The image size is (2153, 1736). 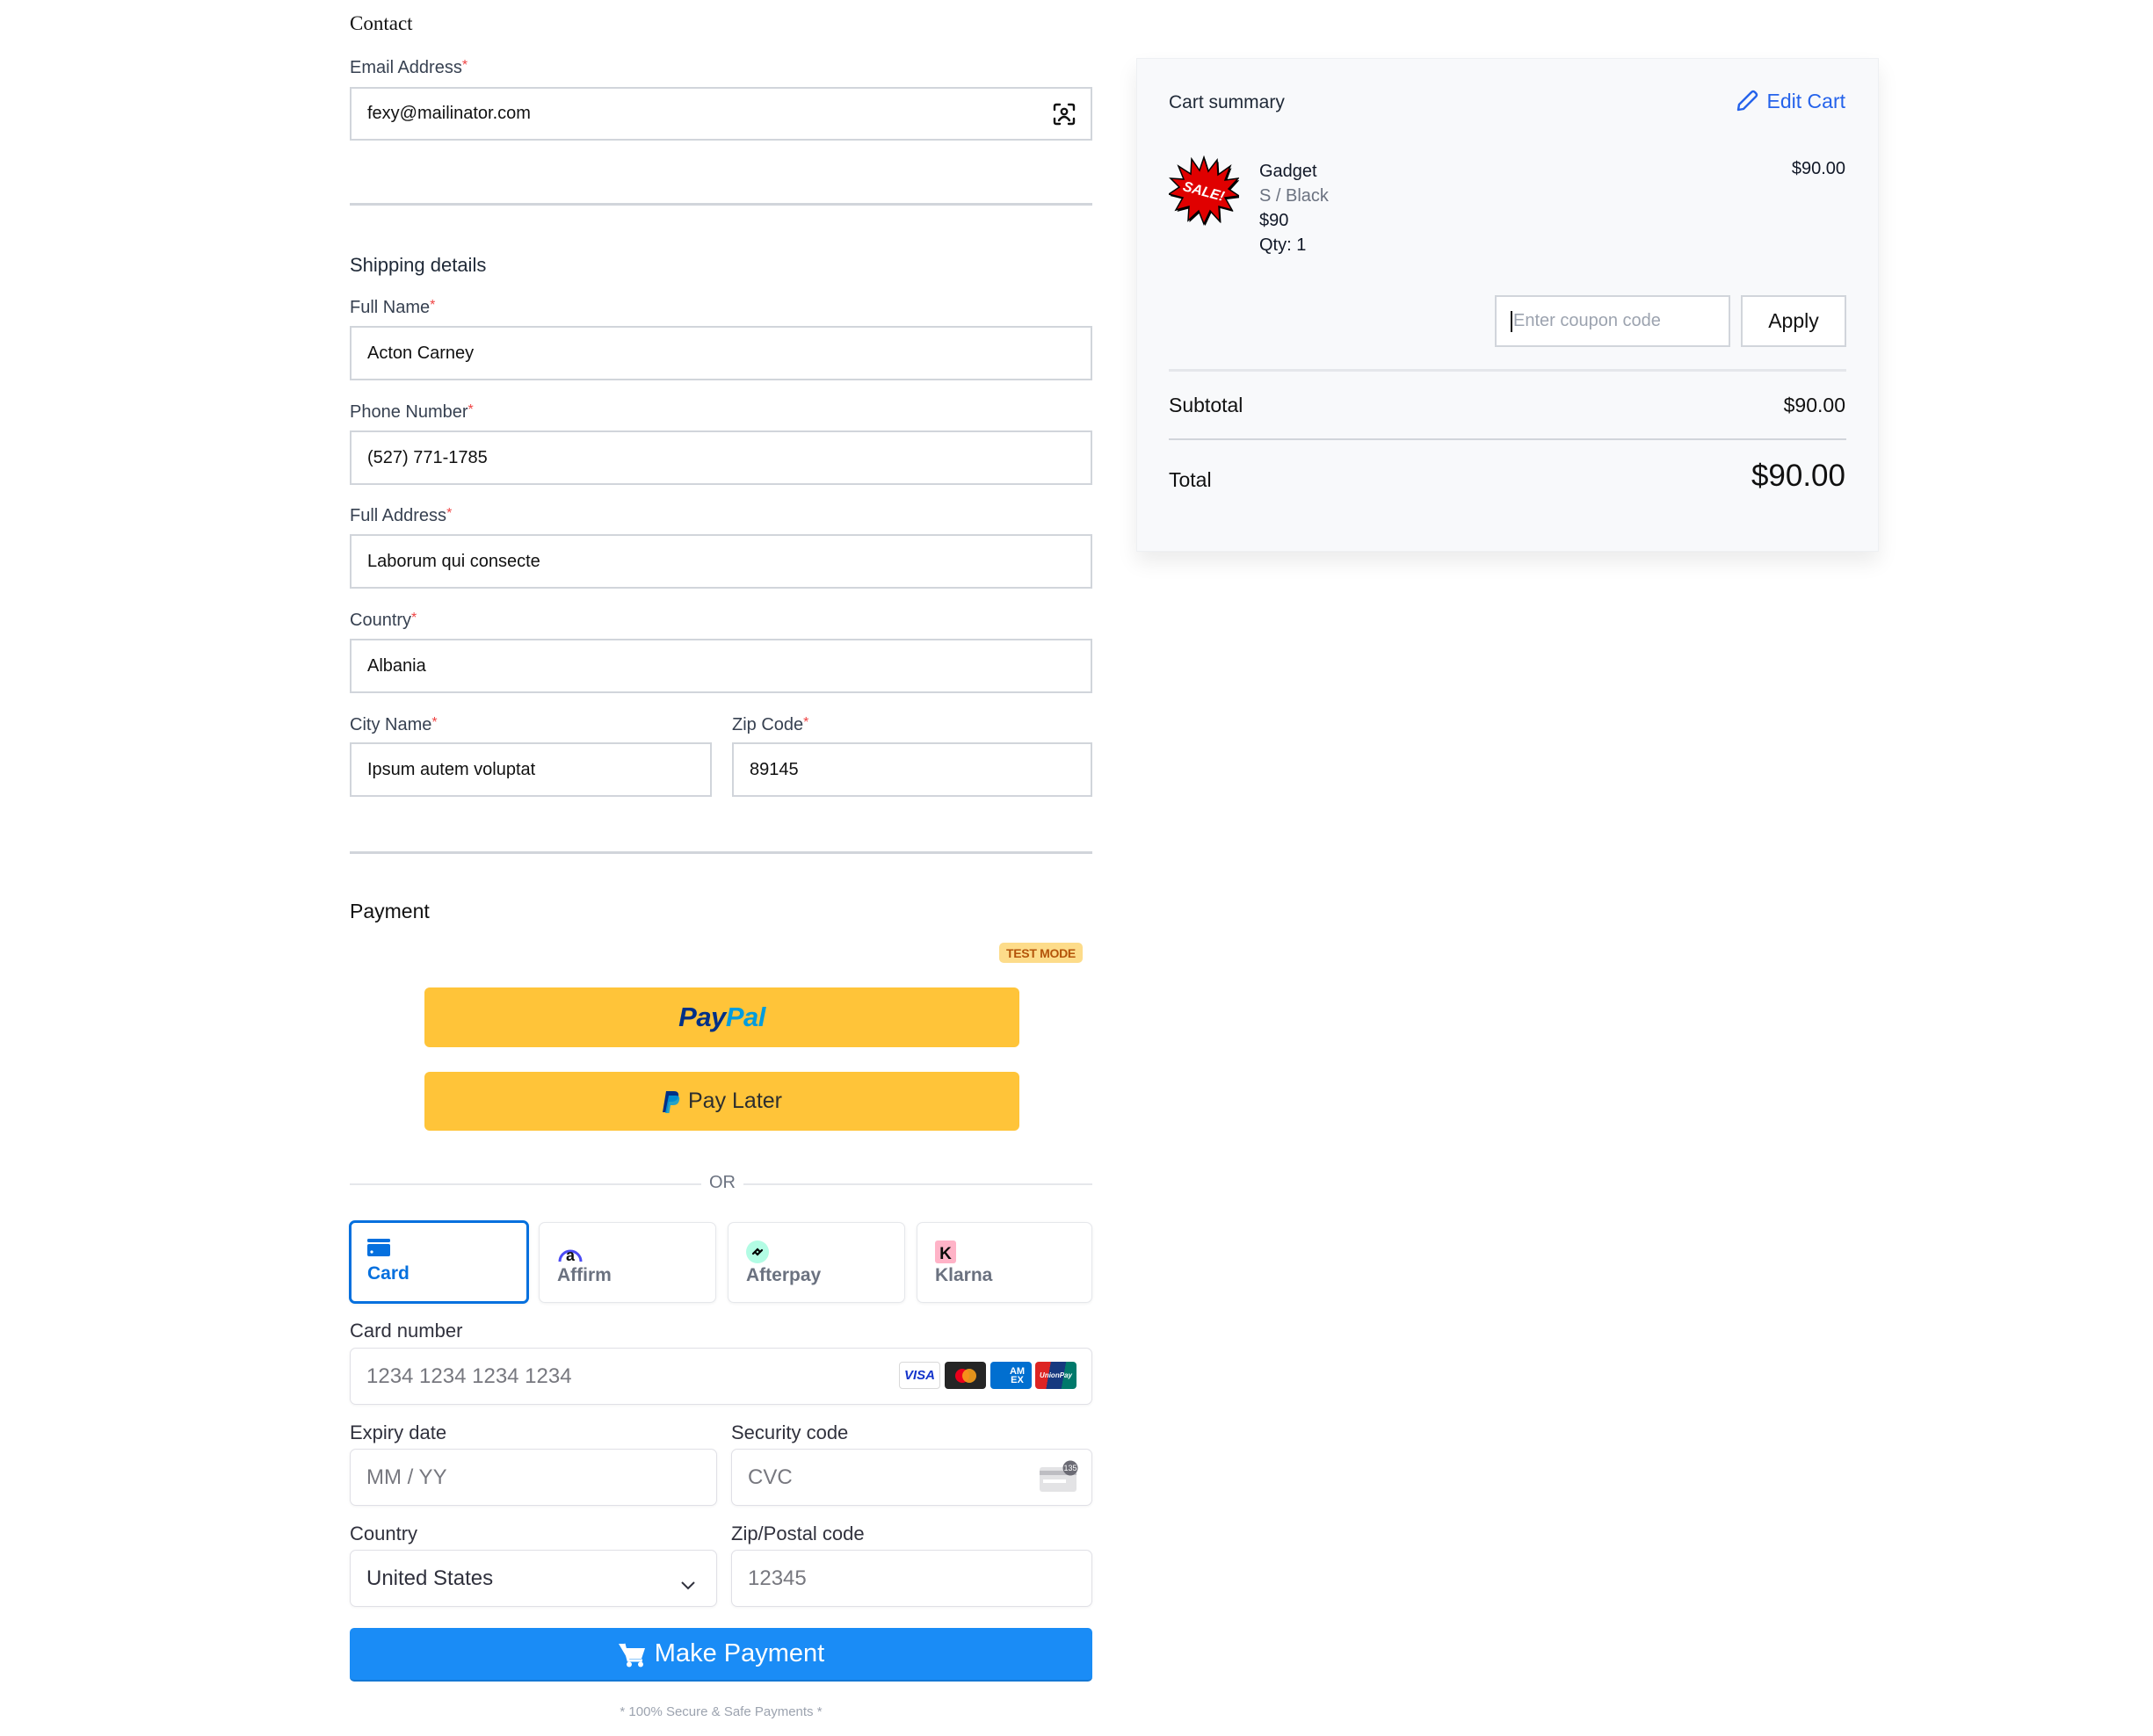 I want to click on address-label-text: Full Address, so click(x=398, y=515).